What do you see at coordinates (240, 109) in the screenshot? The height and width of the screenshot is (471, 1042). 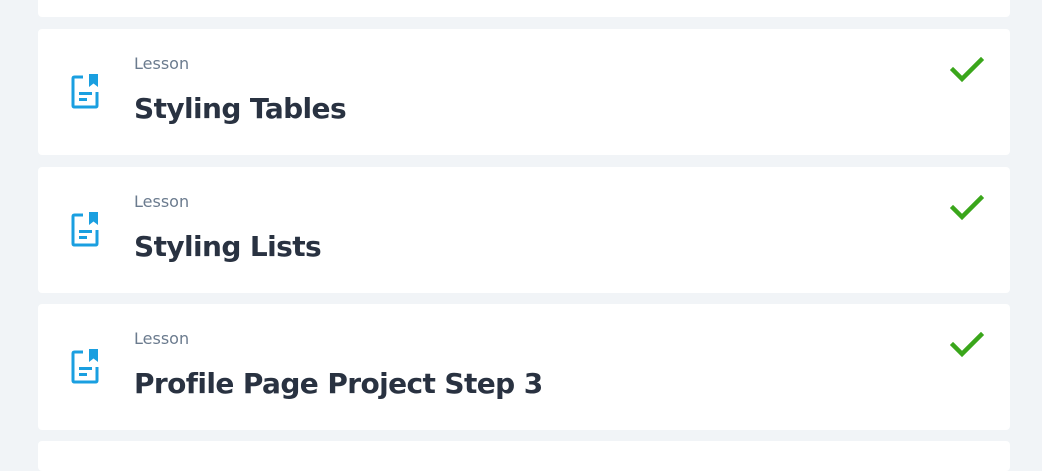 I see `lesson-title: Styling Tables` at bounding box center [240, 109].